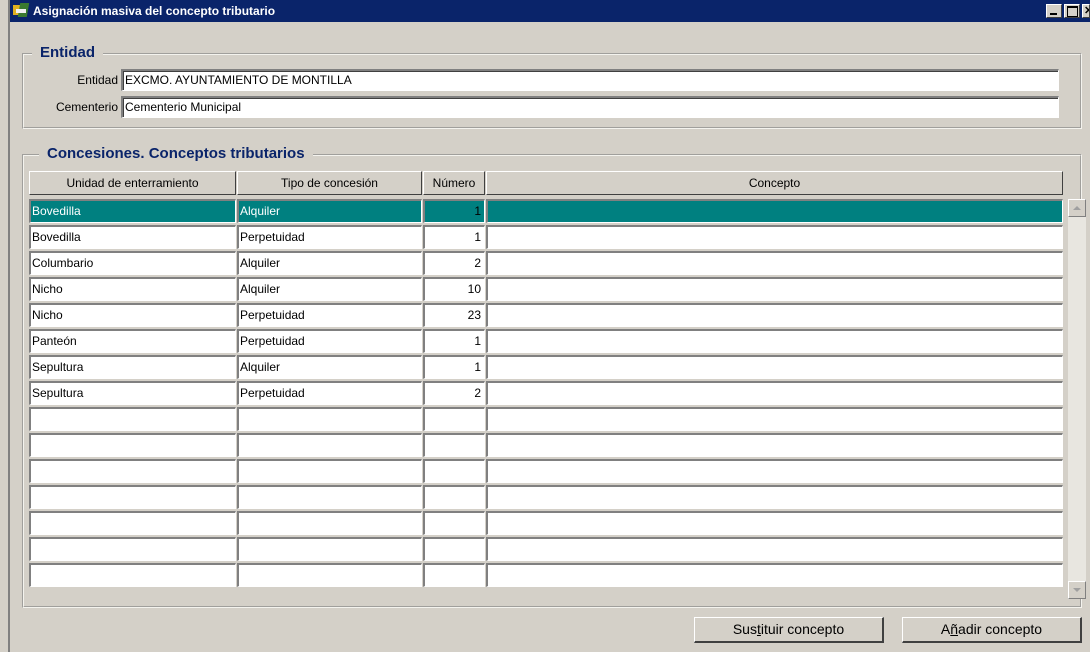  I want to click on entidad-label: Entidad, so click(97, 80).